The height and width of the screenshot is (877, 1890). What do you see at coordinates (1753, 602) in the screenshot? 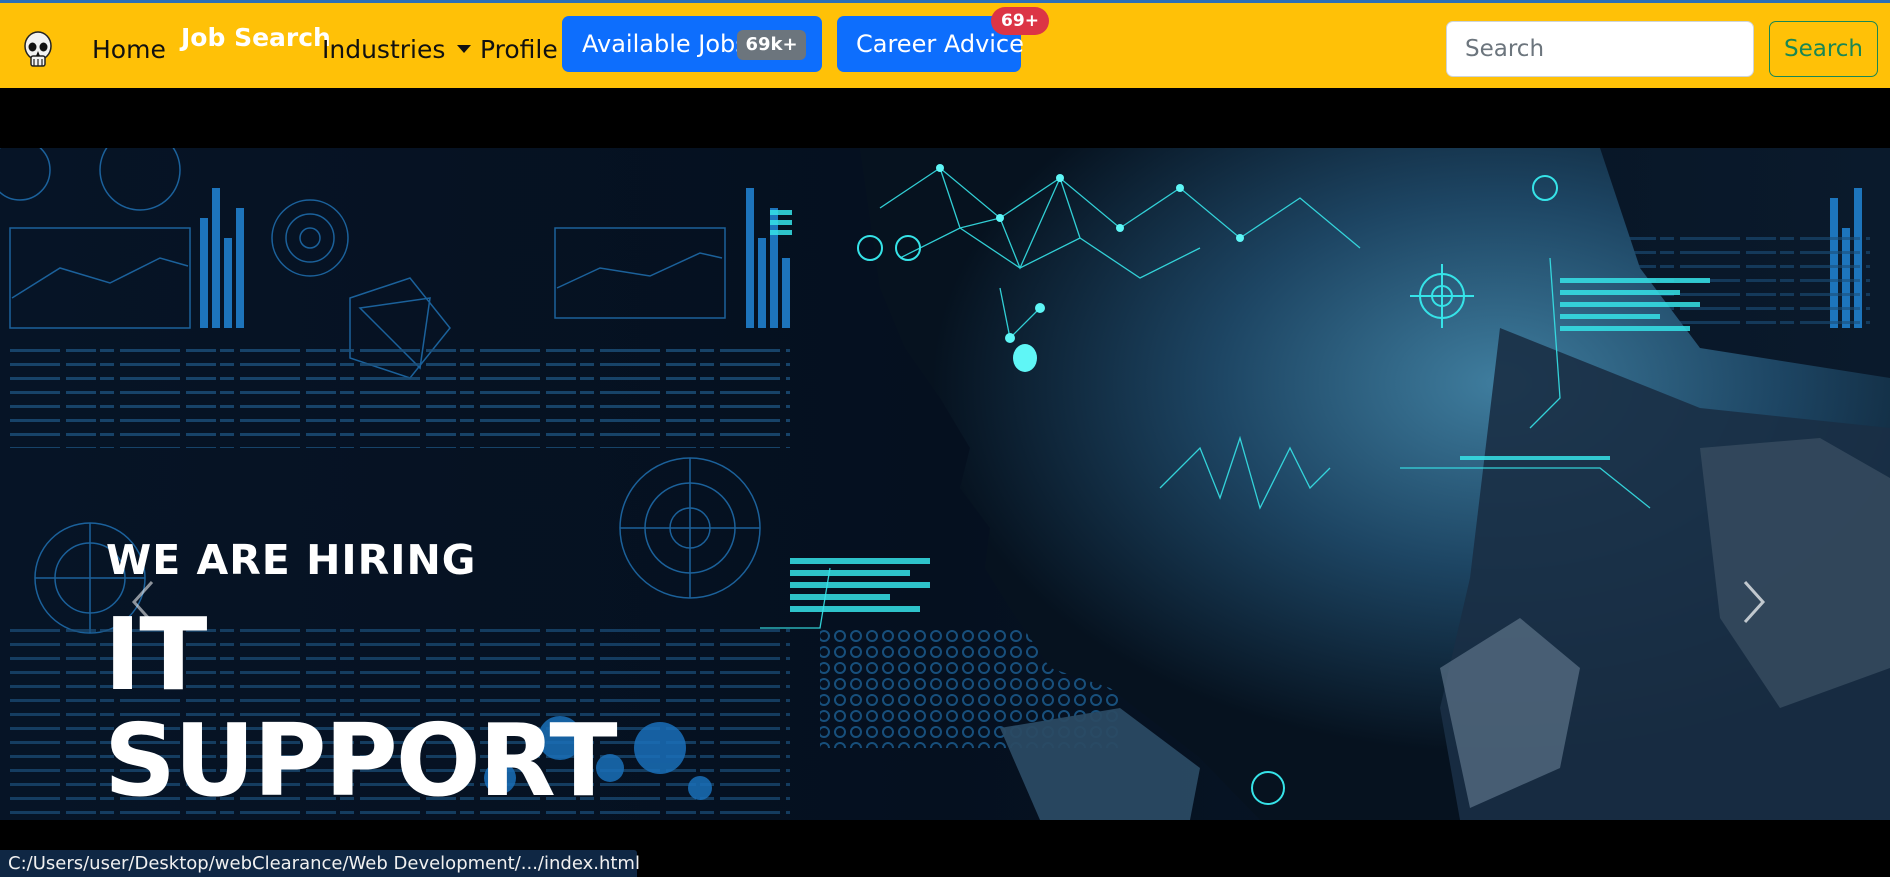
I see `carousel-next-icon` at bounding box center [1753, 602].